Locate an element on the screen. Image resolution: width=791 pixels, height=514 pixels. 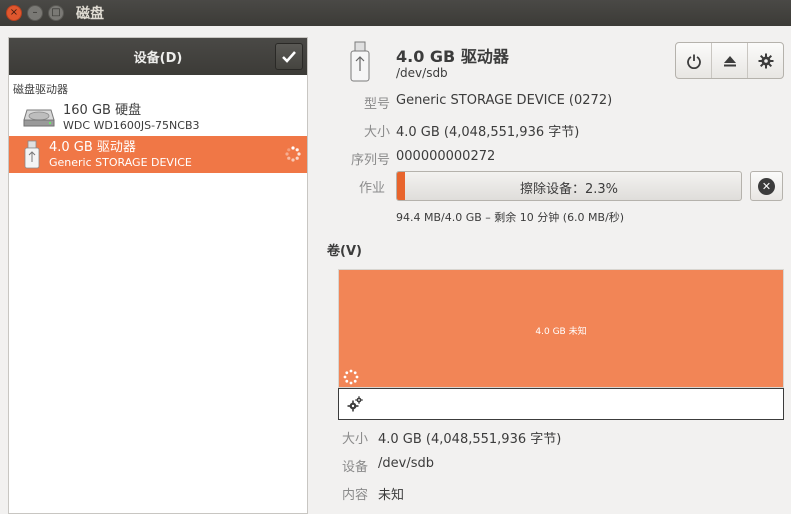
checkmark-icon is located at coordinates (289, 56).